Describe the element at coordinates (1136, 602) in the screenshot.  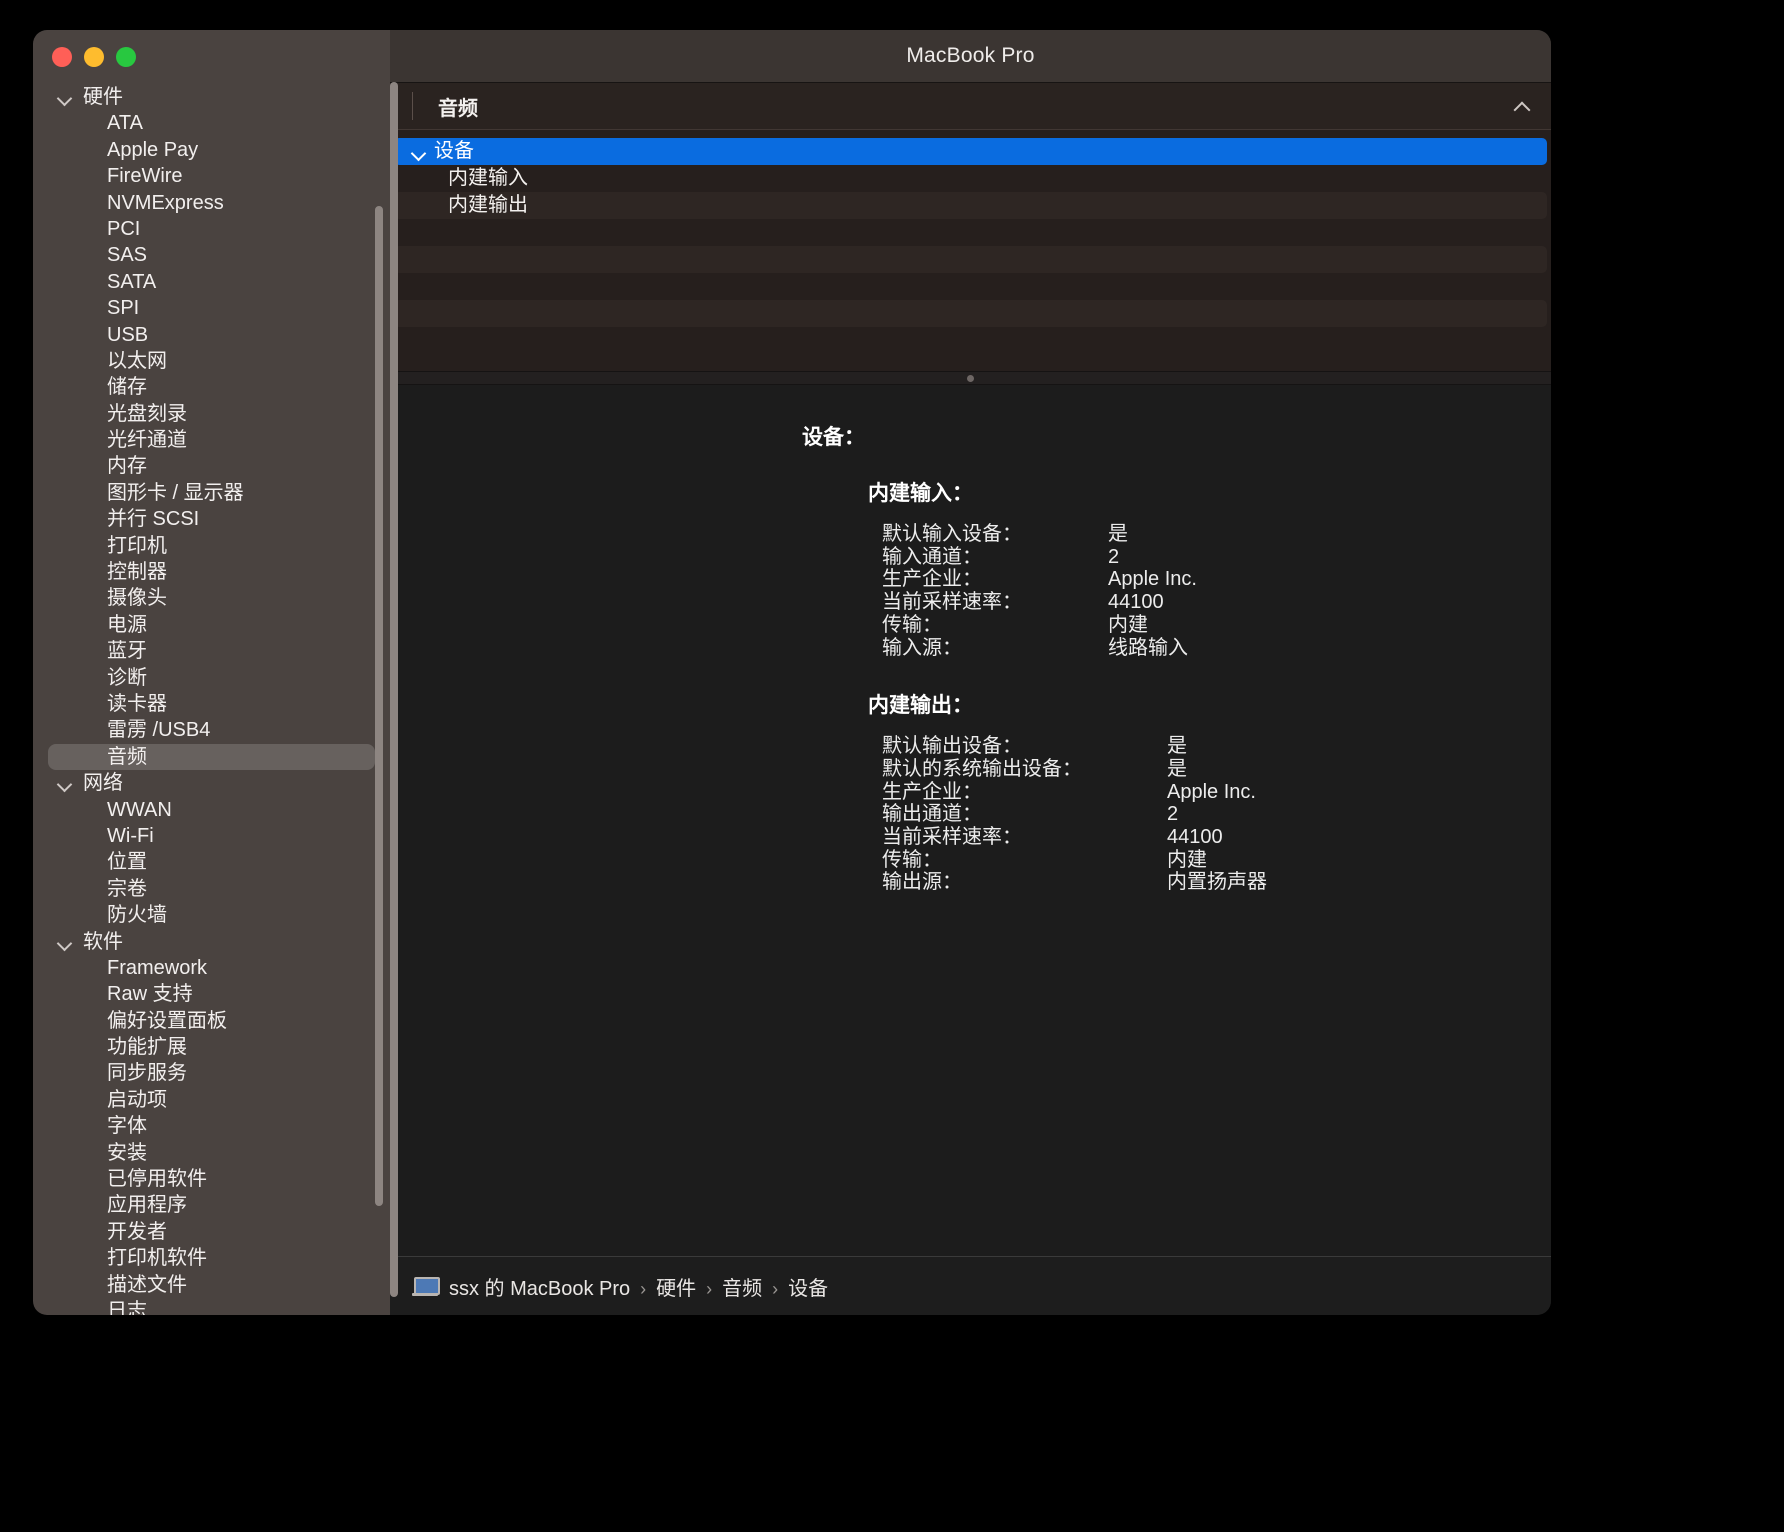
I see `detail-value: 44100` at that location.